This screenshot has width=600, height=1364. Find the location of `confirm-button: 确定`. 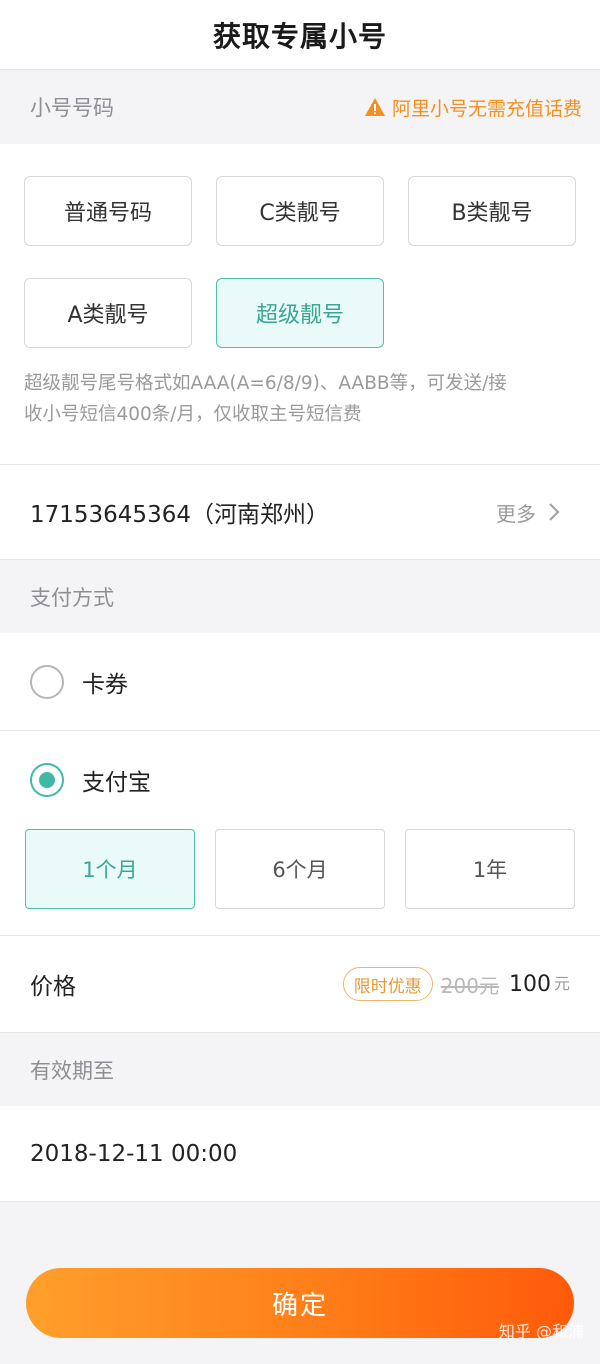

confirm-button: 确定 is located at coordinates (300, 1303).